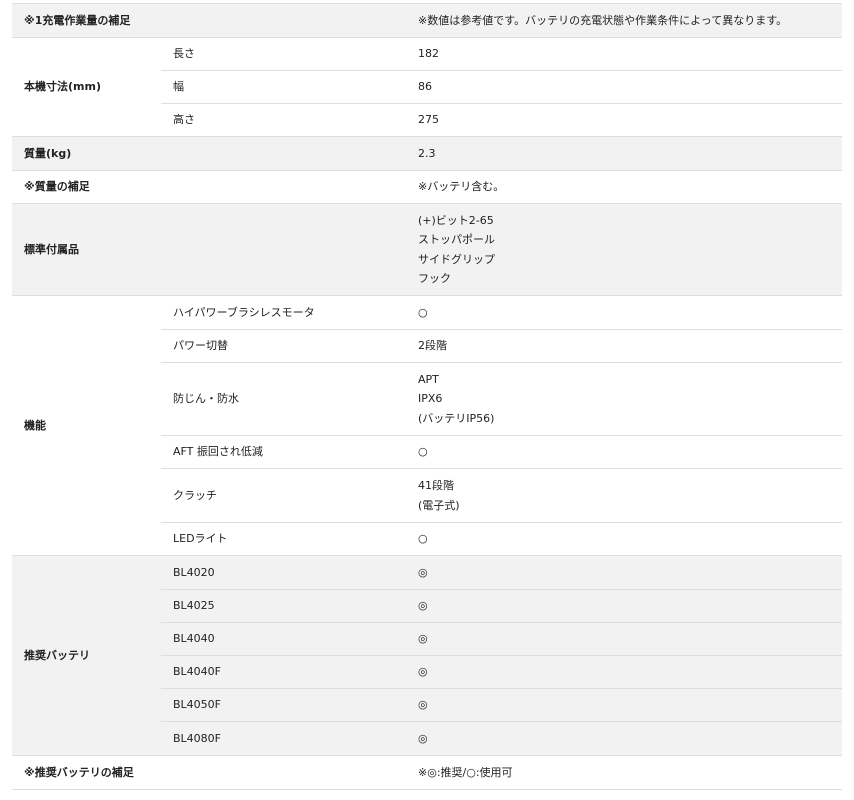 The image size is (854, 800). Describe the element at coordinates (184, 120) in the screenshot. I see `spec-sub-label: 高さ` at that location.